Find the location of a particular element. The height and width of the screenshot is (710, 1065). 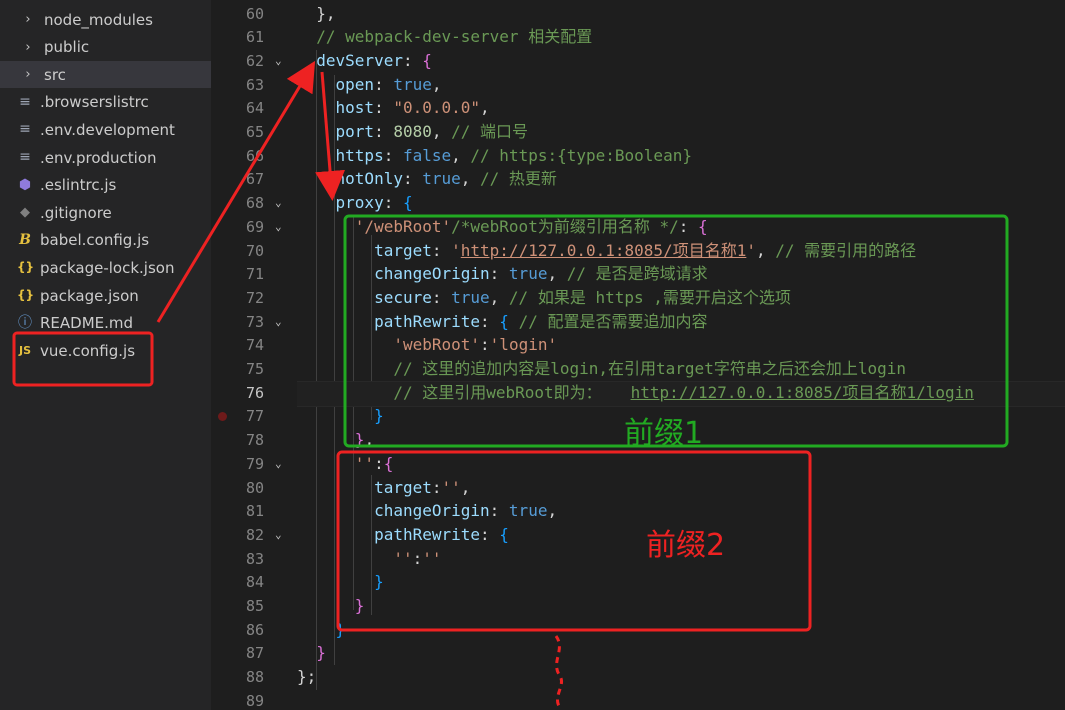

code-line: '':'' is located at coordinates (369, 559).